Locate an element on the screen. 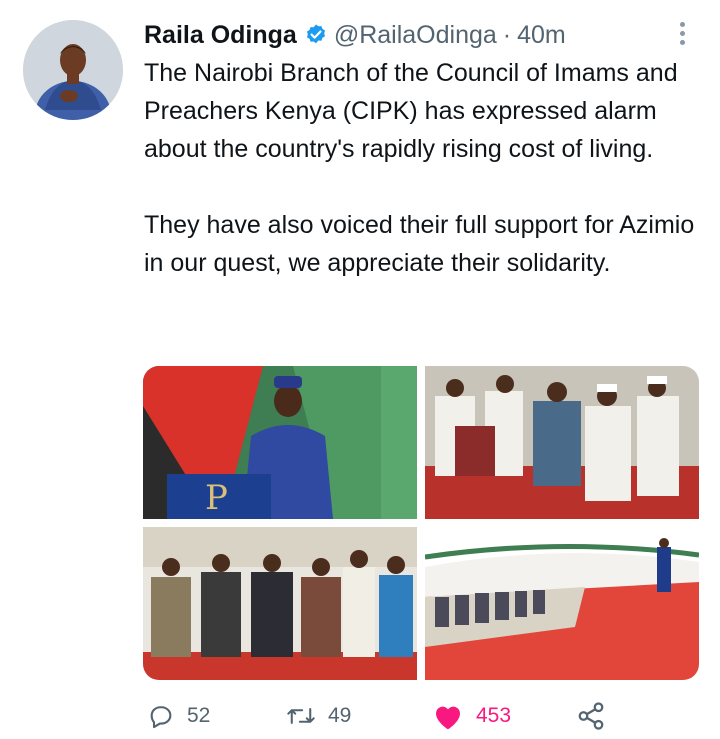 The width and height of the screenshot is (720, 739). avatar-image is located at coordinates (73, 70).